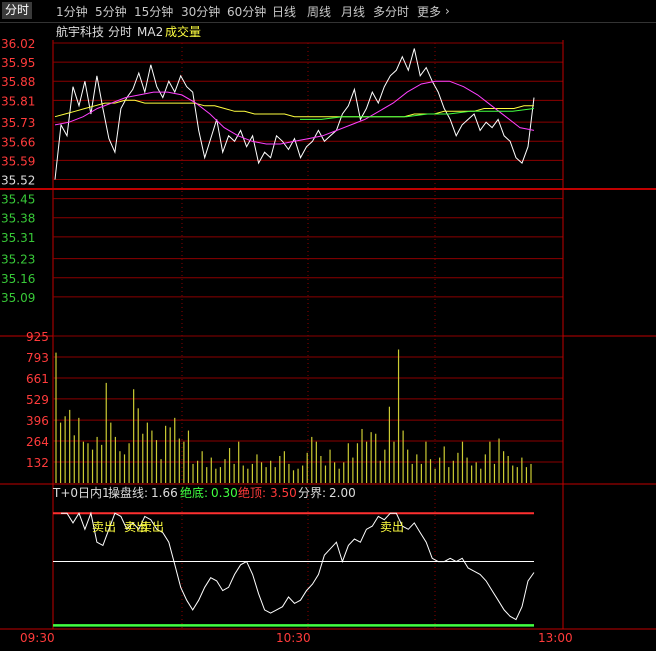 The width and height of the screenshot is (656, 651). I want to click on top-value: 3.50, so click(283, 493).